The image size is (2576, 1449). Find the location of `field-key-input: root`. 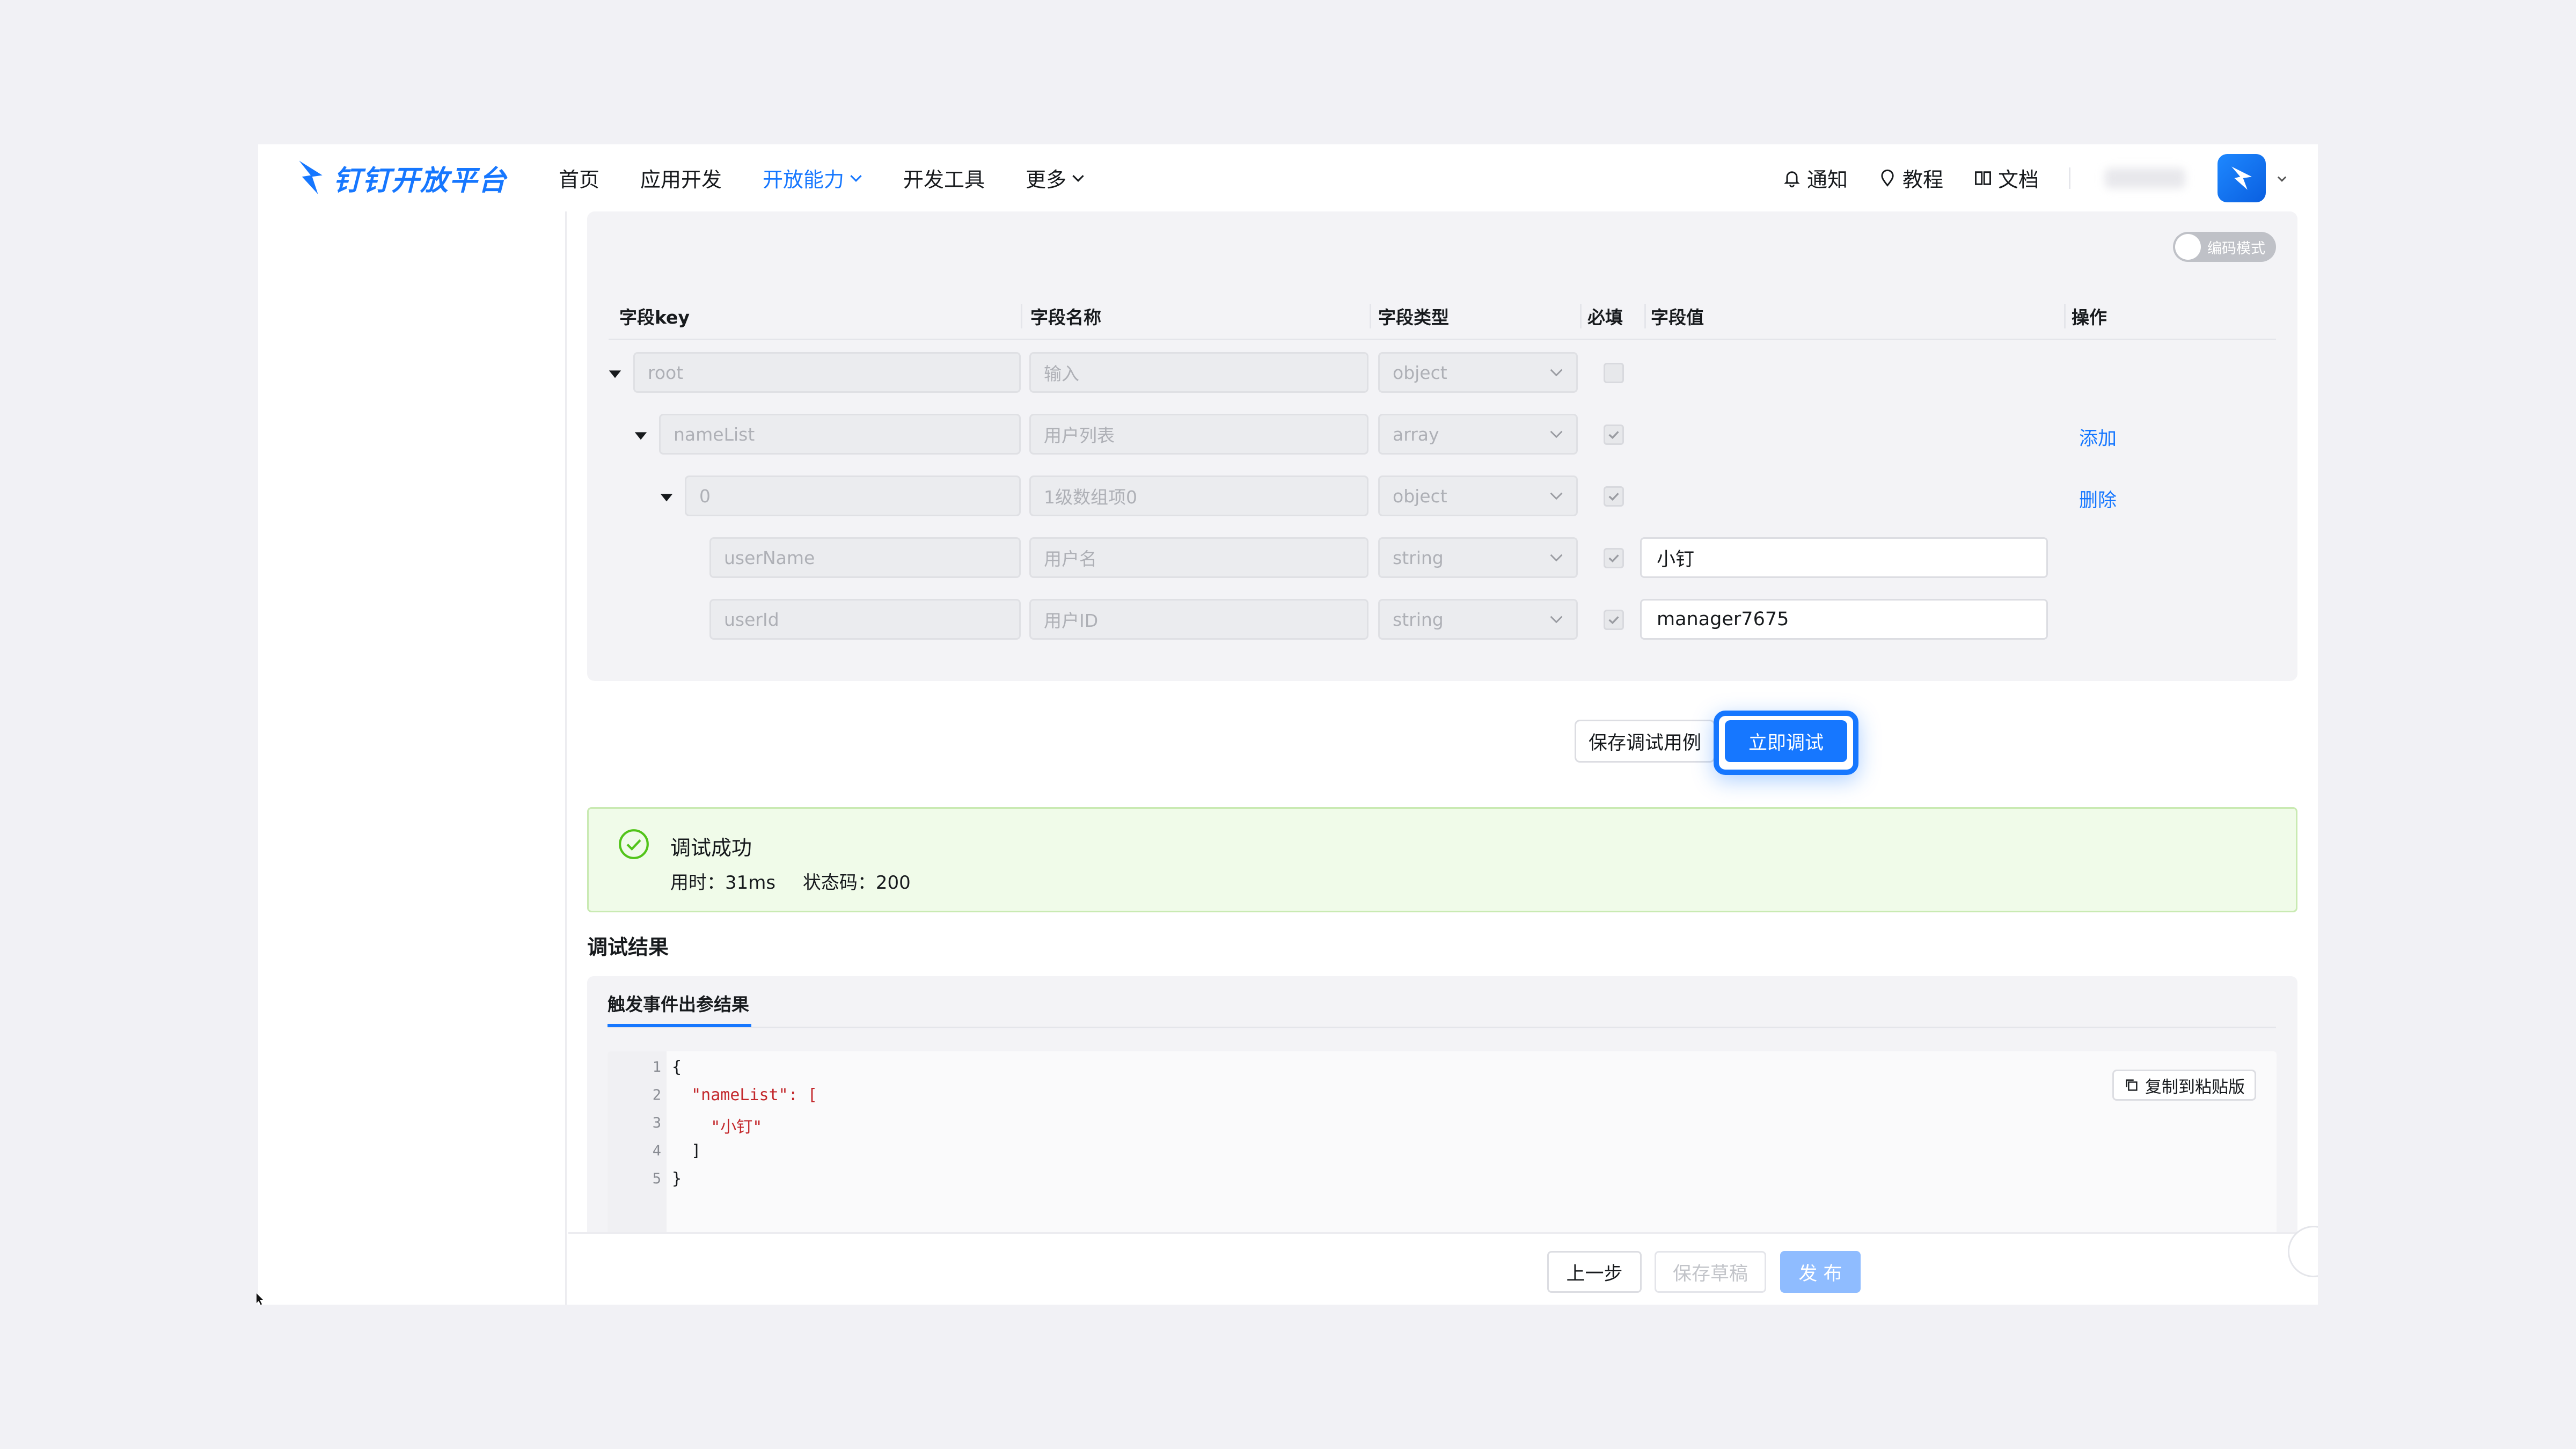

field-key-input: root is located at coordinates (827, 372).